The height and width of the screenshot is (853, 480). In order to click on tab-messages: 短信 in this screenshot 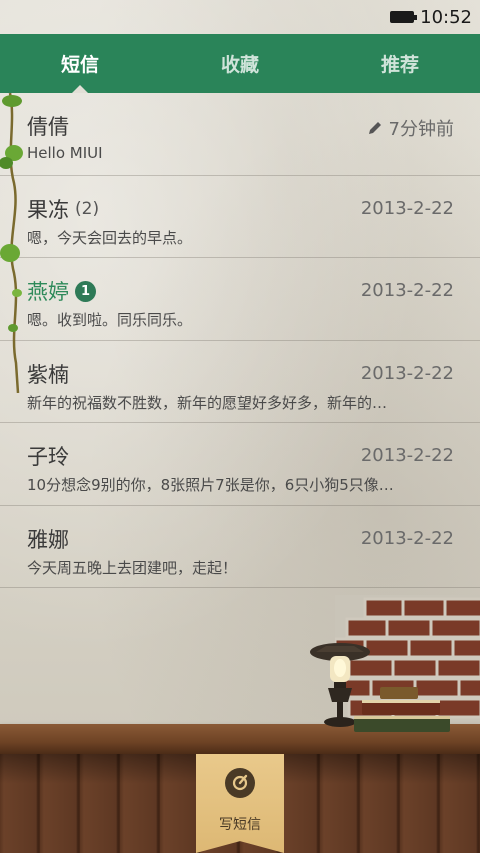, I will do `click(80, 63)`.